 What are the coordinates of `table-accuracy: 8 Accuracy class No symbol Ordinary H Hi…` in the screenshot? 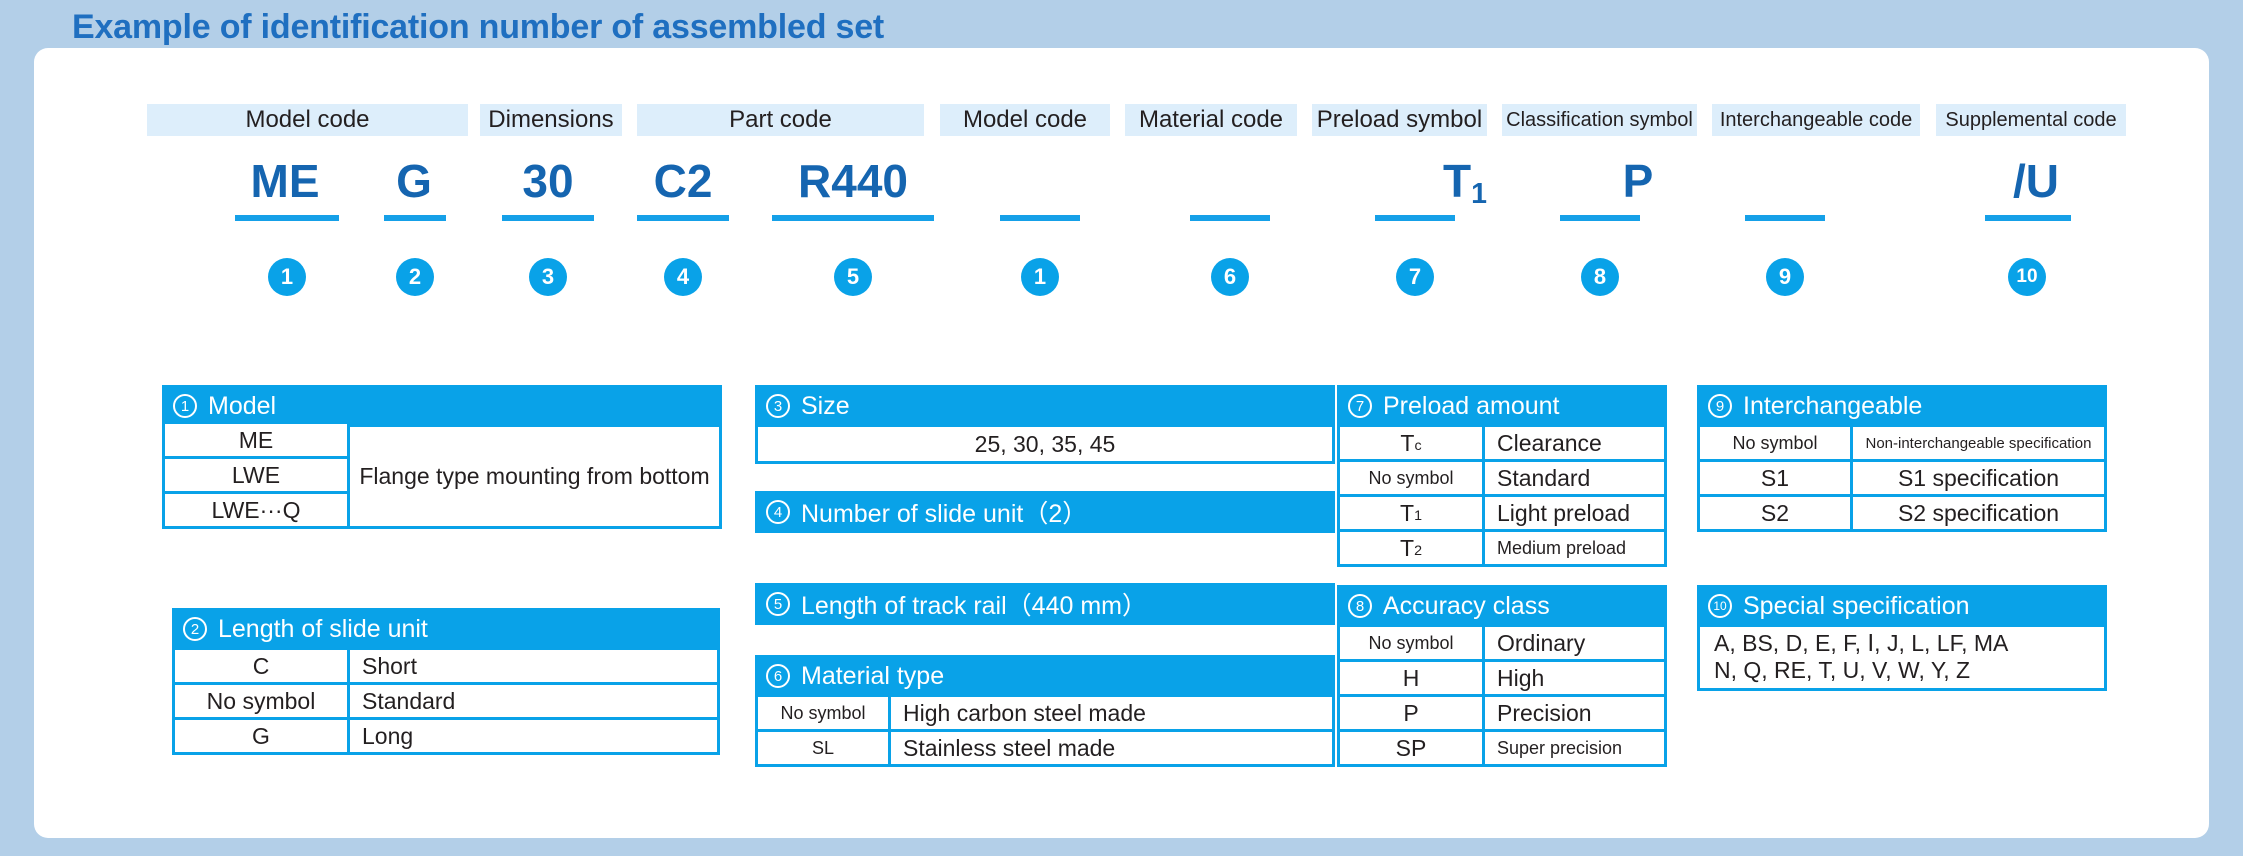 It's located at (1502, 676).